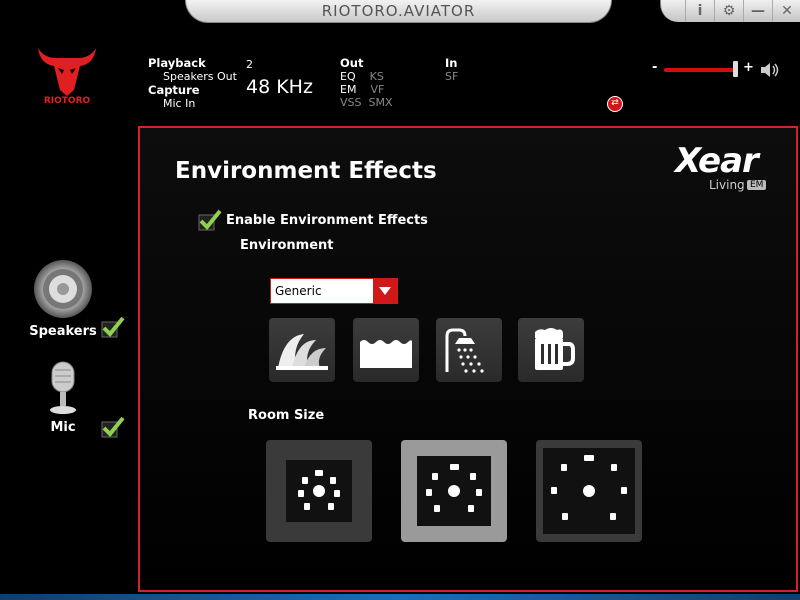 The height and width of the screenshot is (600, 800). I want to click on sidebar-item-mic: Mic, so click(63, 397).